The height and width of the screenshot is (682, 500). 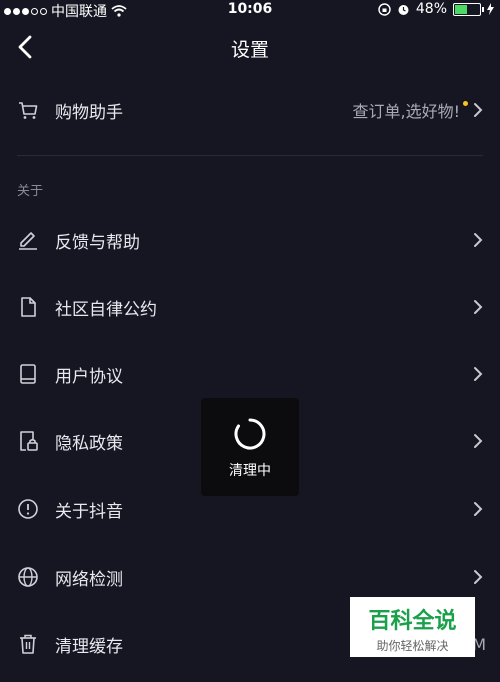 I want to click on menu-item-label: 清理缓存, so click(x=89, y=646).